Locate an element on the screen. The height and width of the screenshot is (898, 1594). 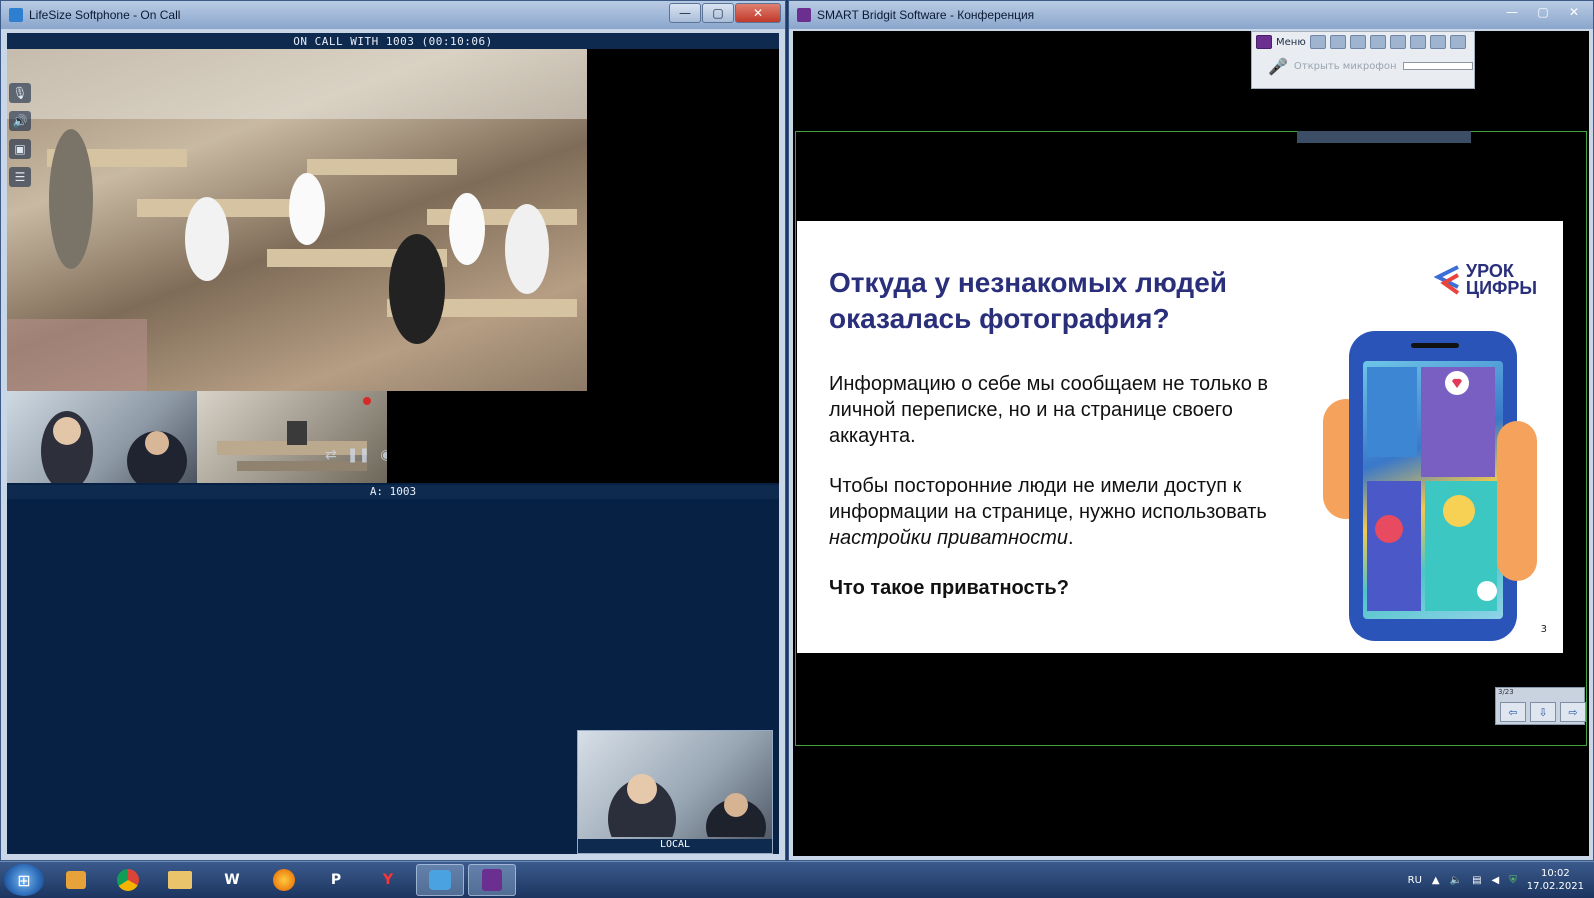
classroom-video-frame is located at coordinates (297, 220).